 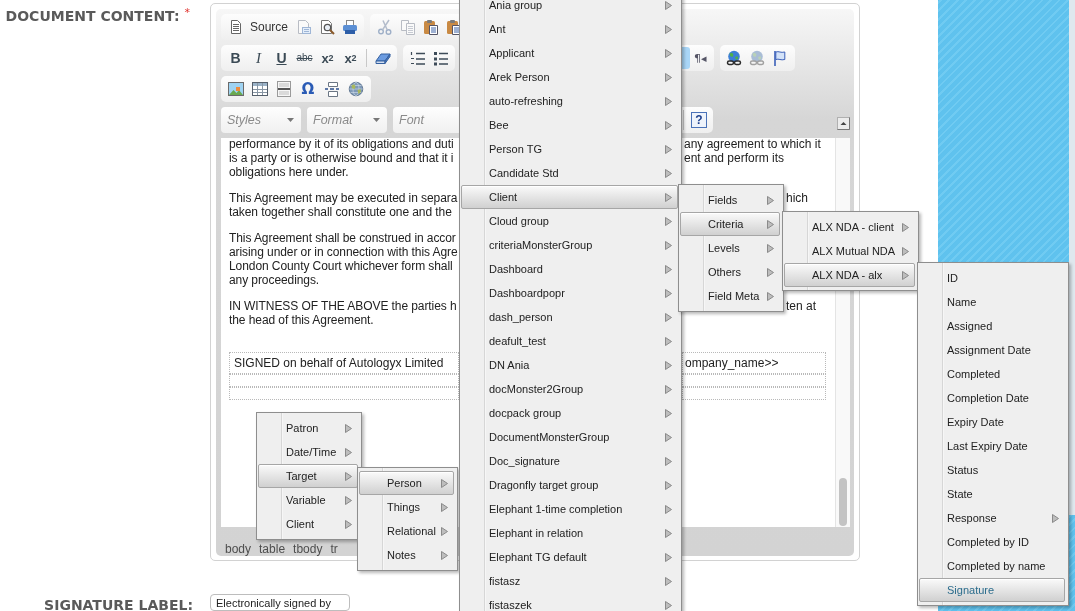 I want to click on menu-item: Criteria, so click(x=730, y=224).